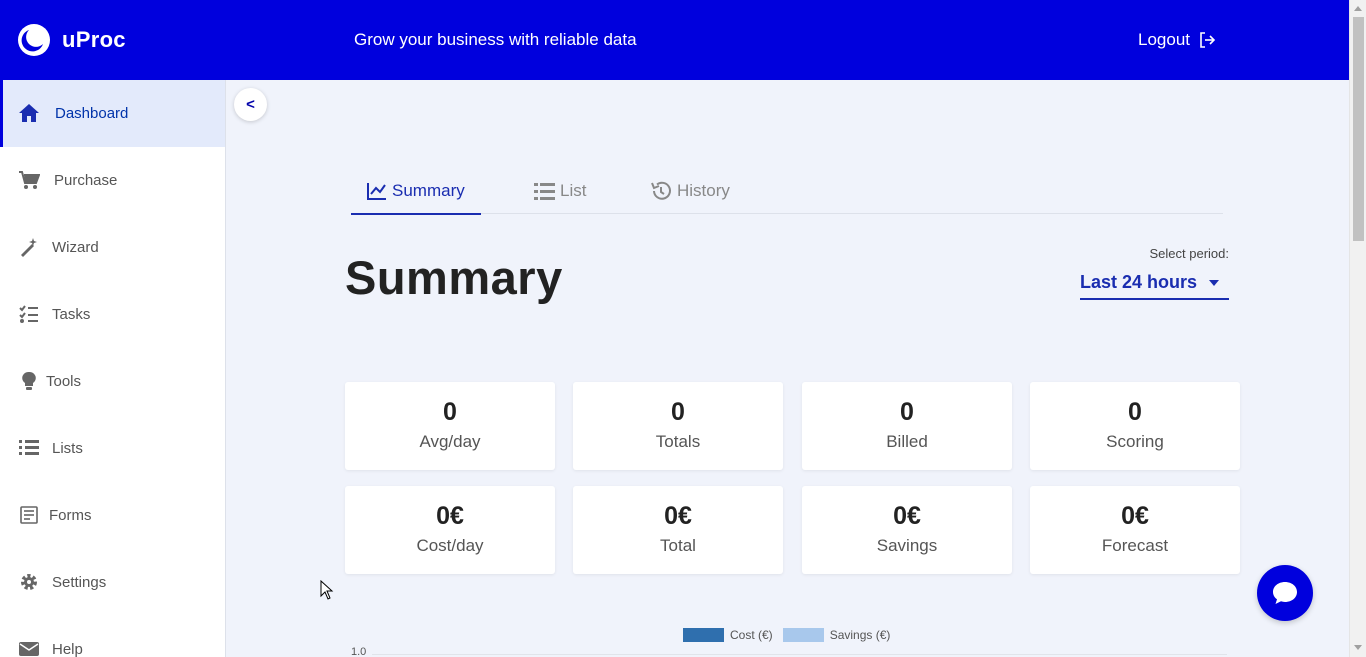 The width and height of the screenshot is (1366, 657). I want to click on period-dropdown: Last 24 hours, so click(1154, 285).